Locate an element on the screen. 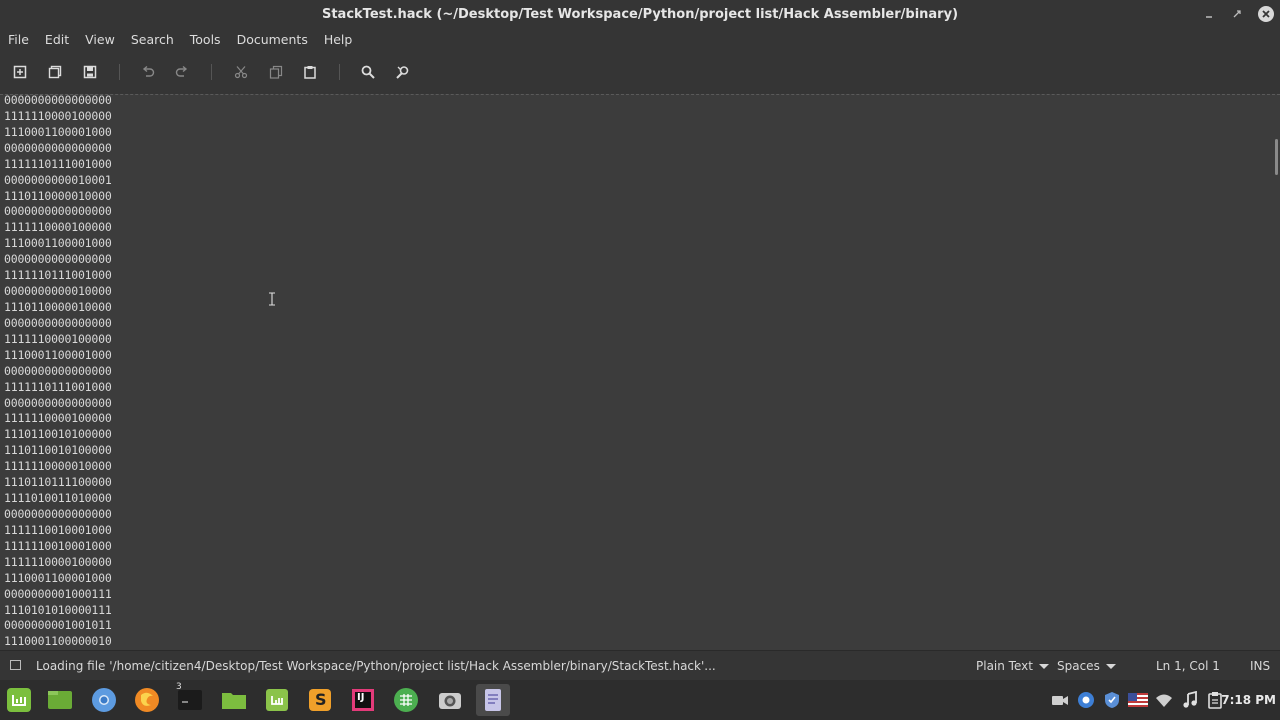  menu-documents: Documents is located at coordinates (272, 39).